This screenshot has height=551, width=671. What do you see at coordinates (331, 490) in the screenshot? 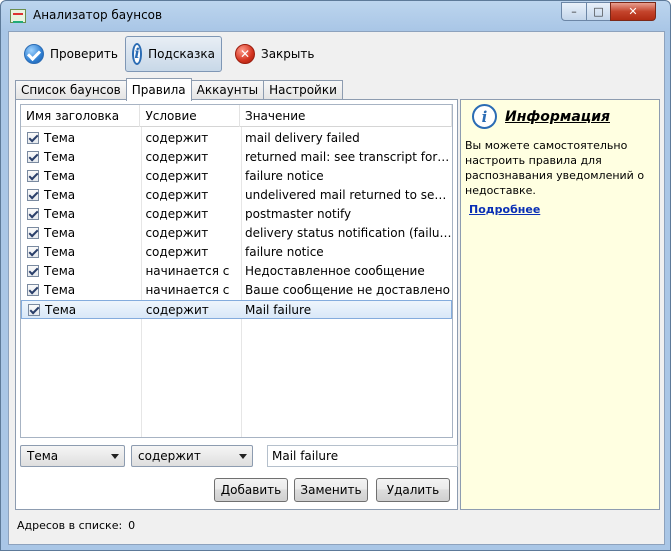
I see `replace-button: Заменить` at bounding box center [331, 490].